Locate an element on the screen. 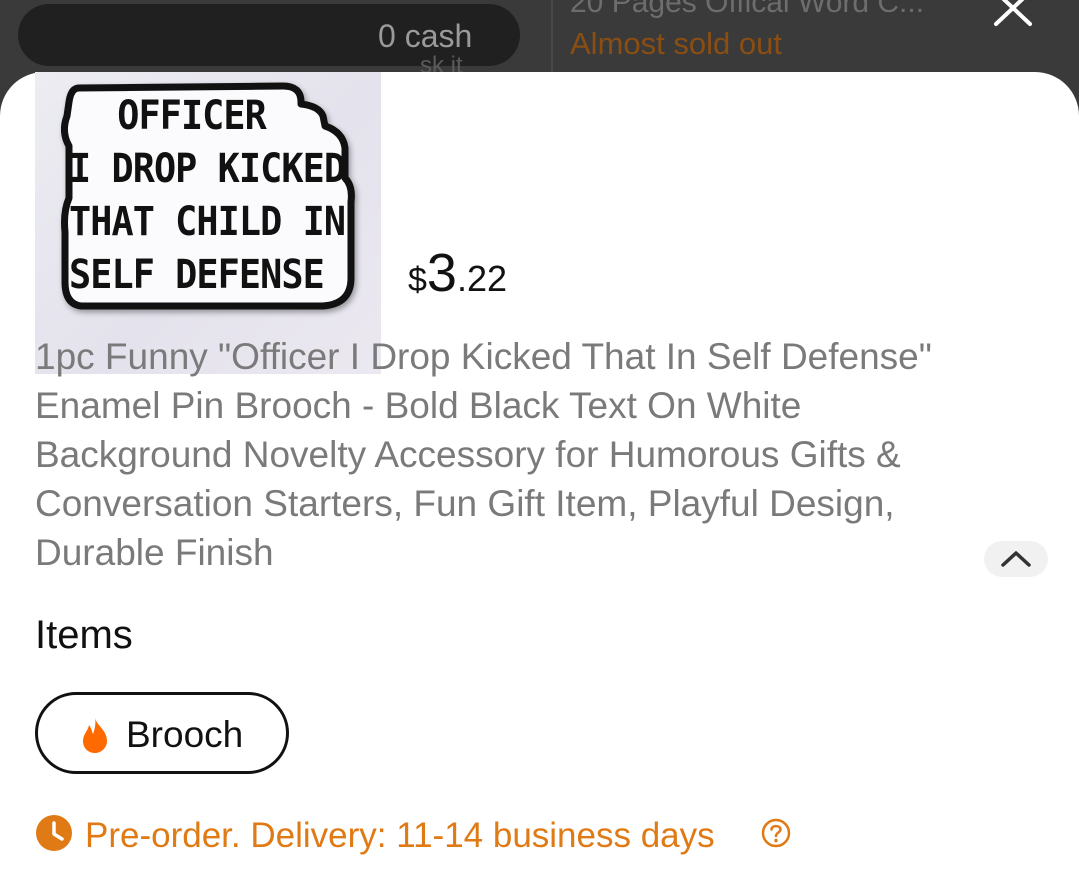 The width and height of the screenshot is (1079, 891). product-price: $3.22 is located at coordinates (457, 273).